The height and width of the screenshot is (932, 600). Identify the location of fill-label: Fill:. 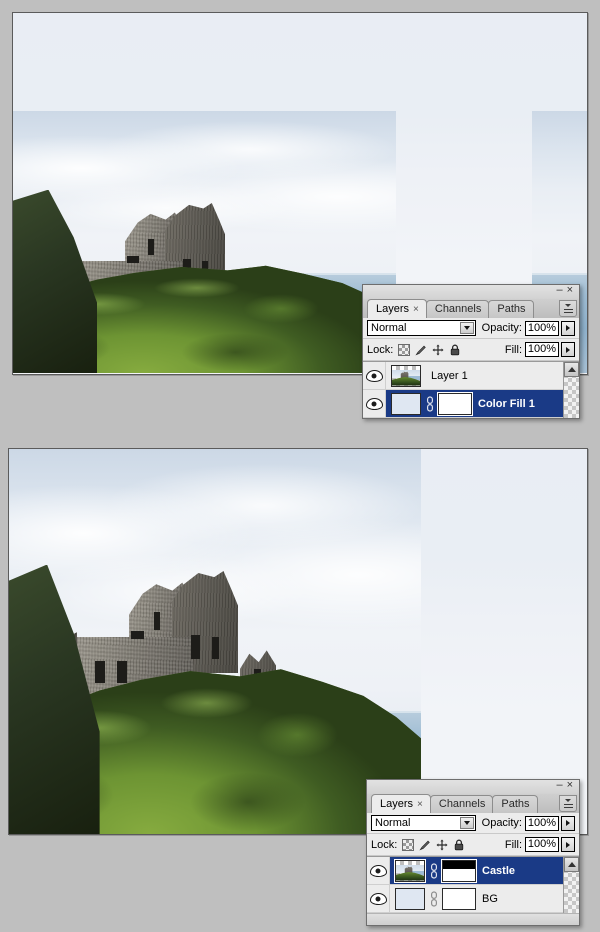
(513, 844).